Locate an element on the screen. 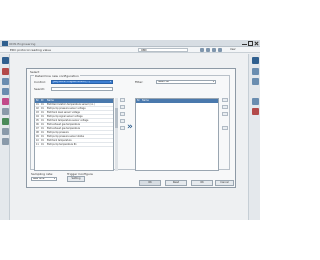 The width and height of the screenshot is (320, 260). flag-icon is located at coordinates (255, 111).